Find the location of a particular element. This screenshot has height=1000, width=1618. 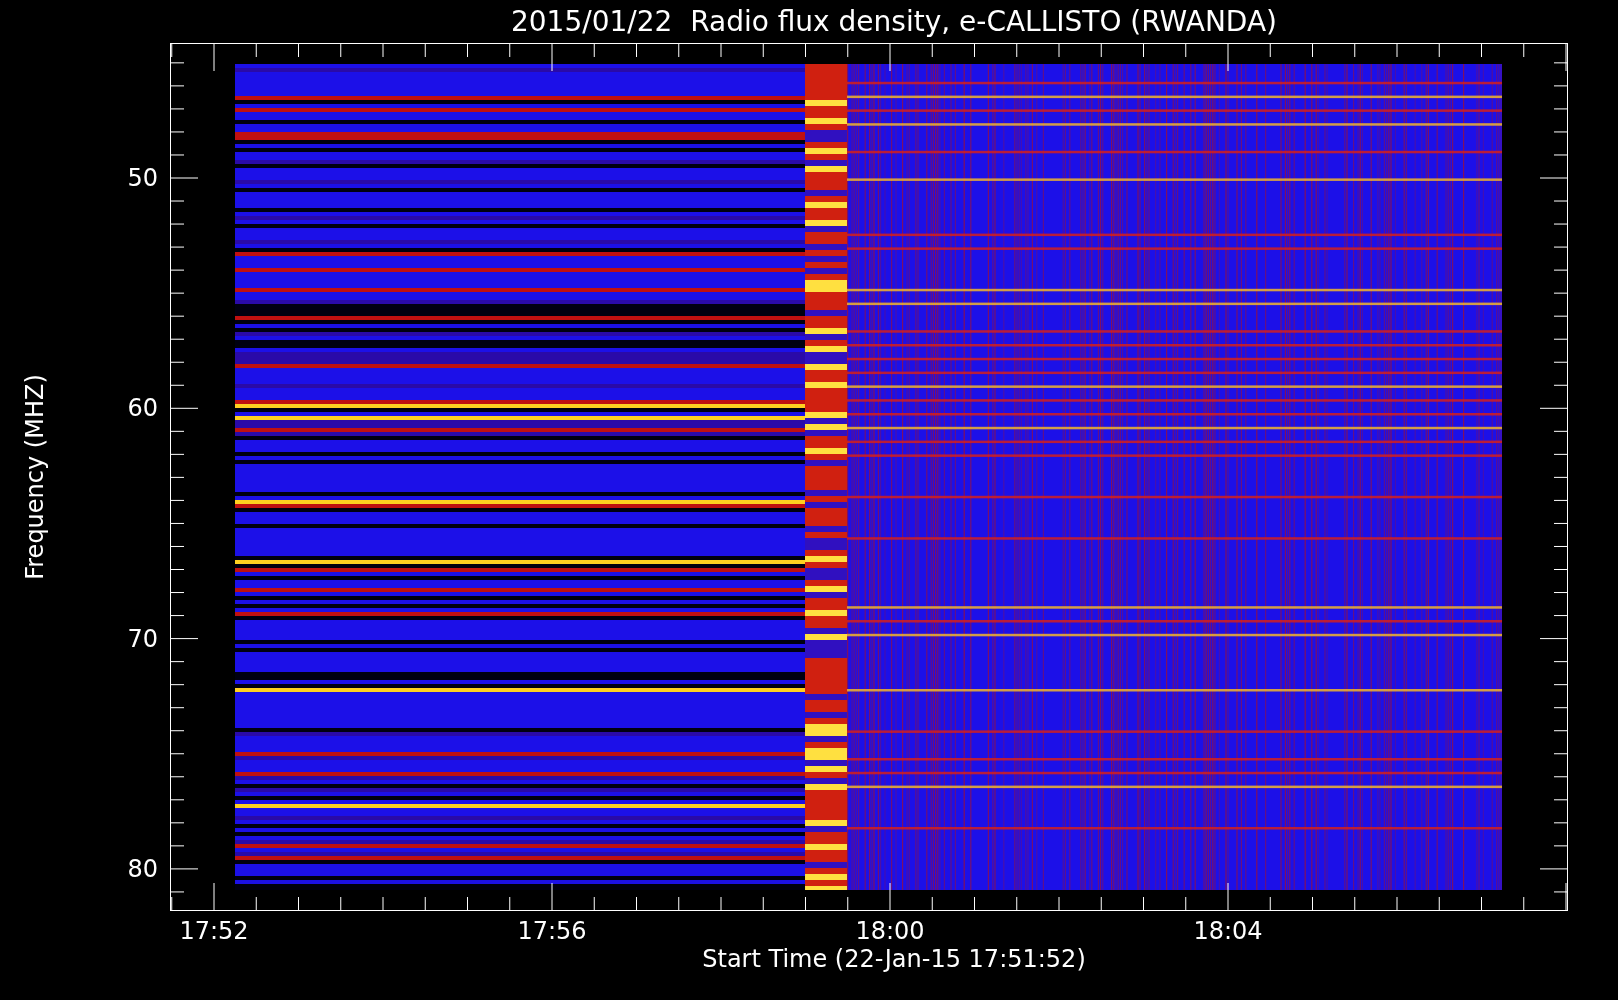

y-tick-label: 70 is located at coordinates (142, 638).